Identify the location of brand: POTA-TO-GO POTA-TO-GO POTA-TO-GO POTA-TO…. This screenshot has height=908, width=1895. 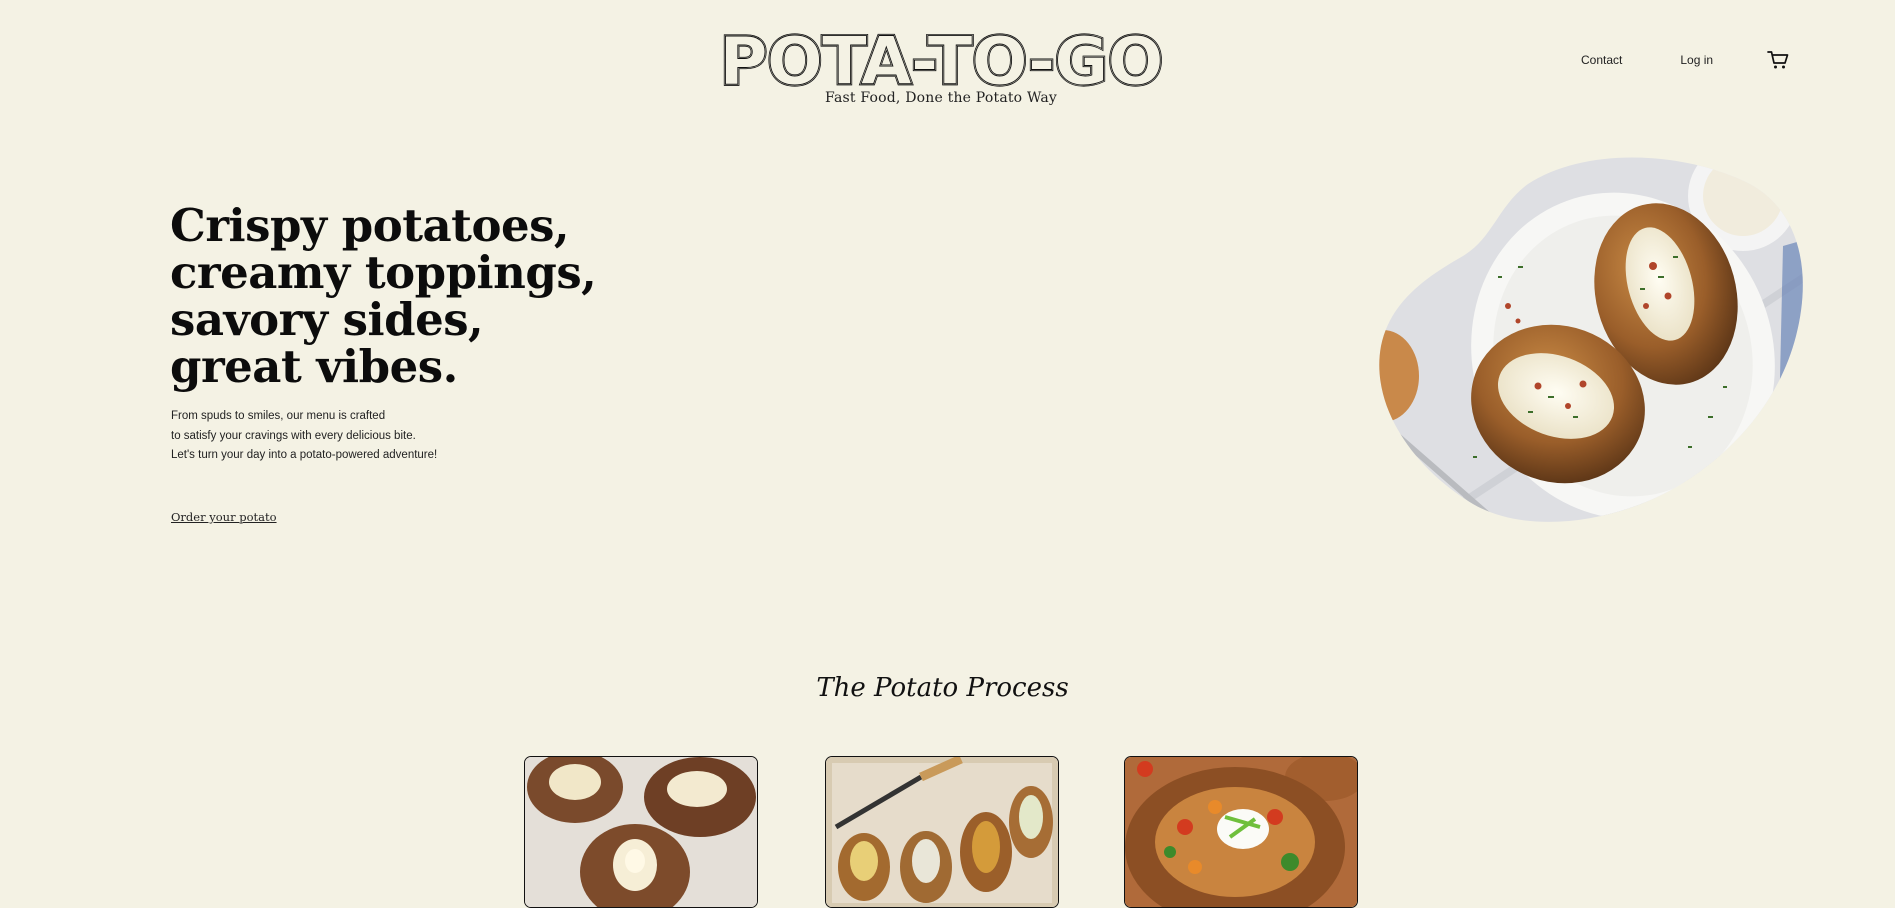
(941, 67).